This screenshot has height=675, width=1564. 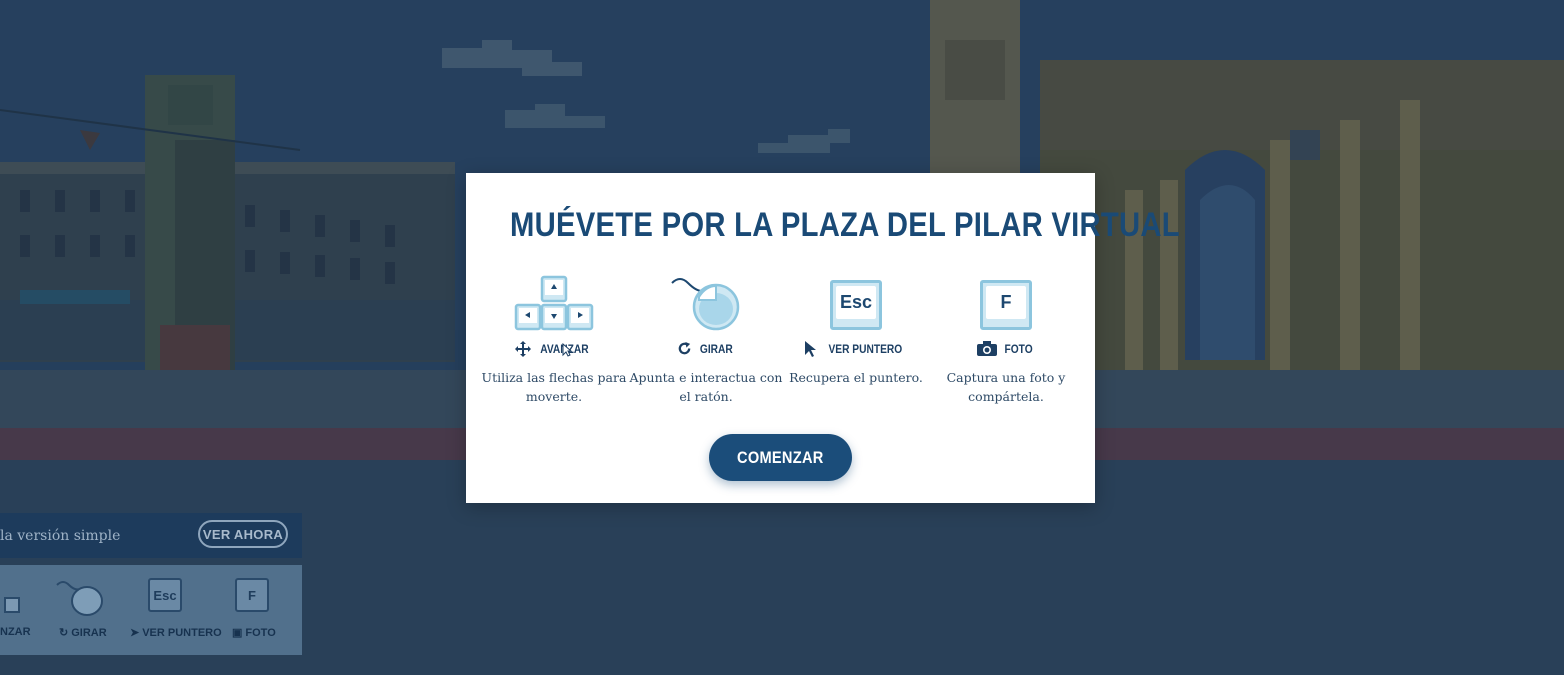 What do you see at coordinates (845, 225) in the screenshot?
I see `modal-title: MUÉVETE POR LA PLAZA DEL PILAR VIRTUAL` at bounding box center [845, 225].